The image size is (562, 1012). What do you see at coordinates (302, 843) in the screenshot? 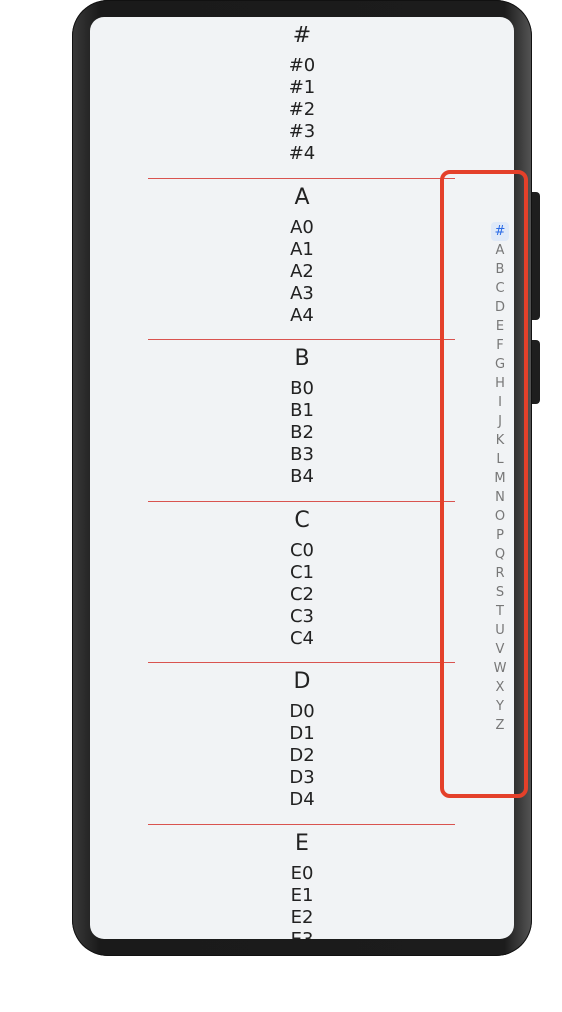
I see `group-header: E` at bounding box center [302, 843].